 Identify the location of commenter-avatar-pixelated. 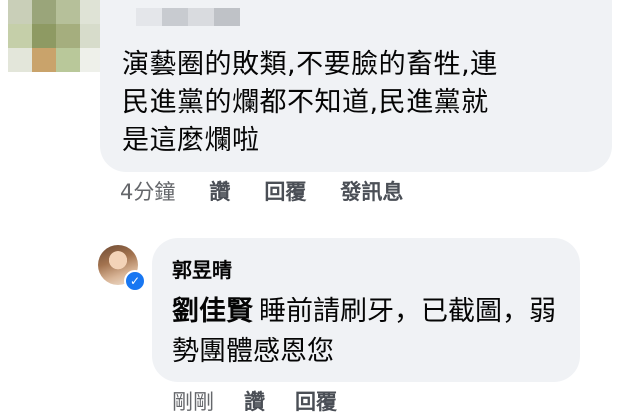
(56, 36).